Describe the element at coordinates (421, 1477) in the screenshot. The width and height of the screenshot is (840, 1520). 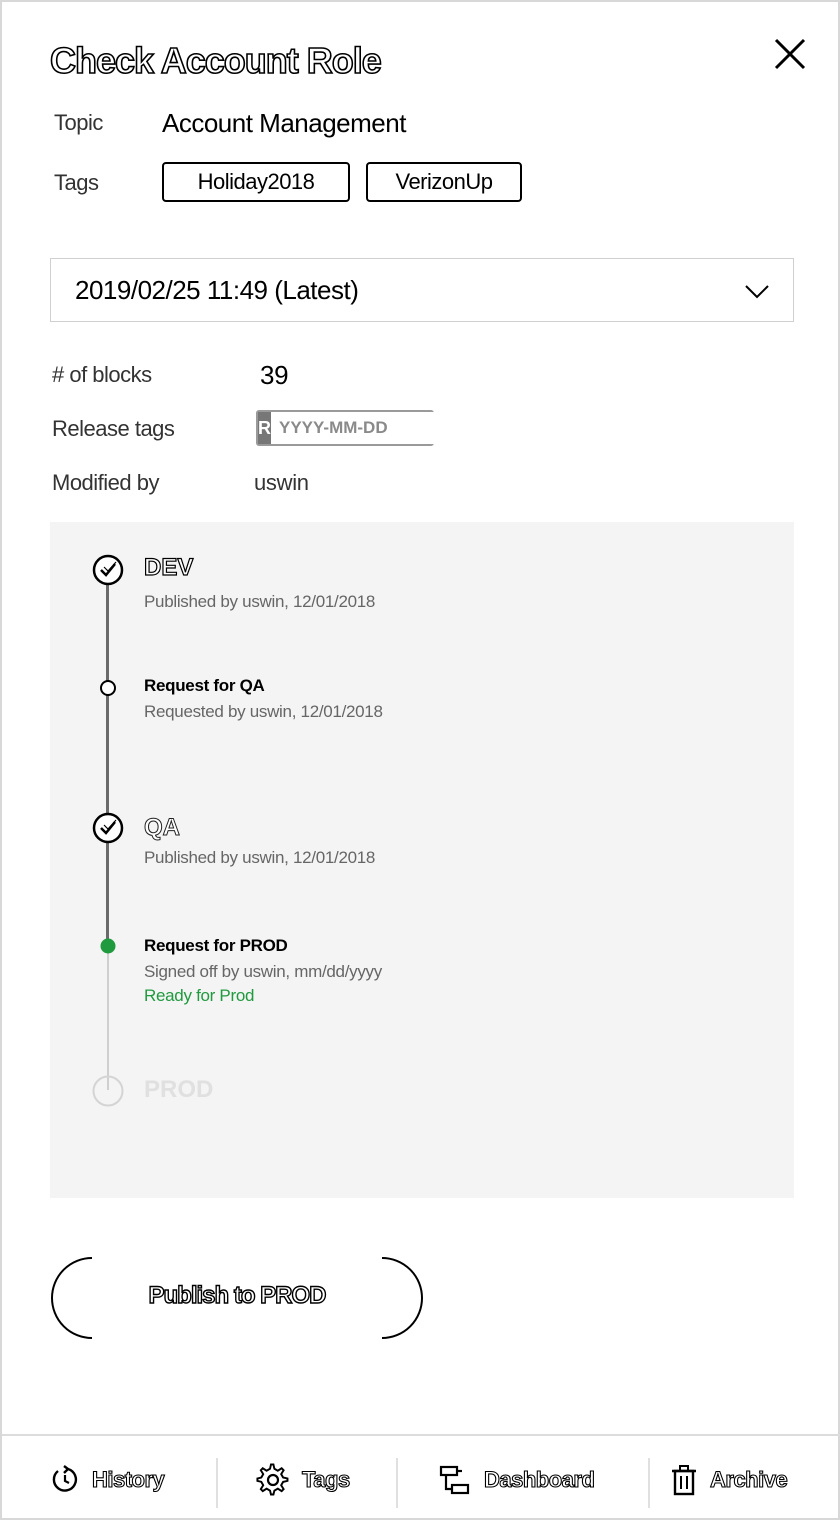
I see `footer-toolbar: History Tags Dashboard Archive` at that location.